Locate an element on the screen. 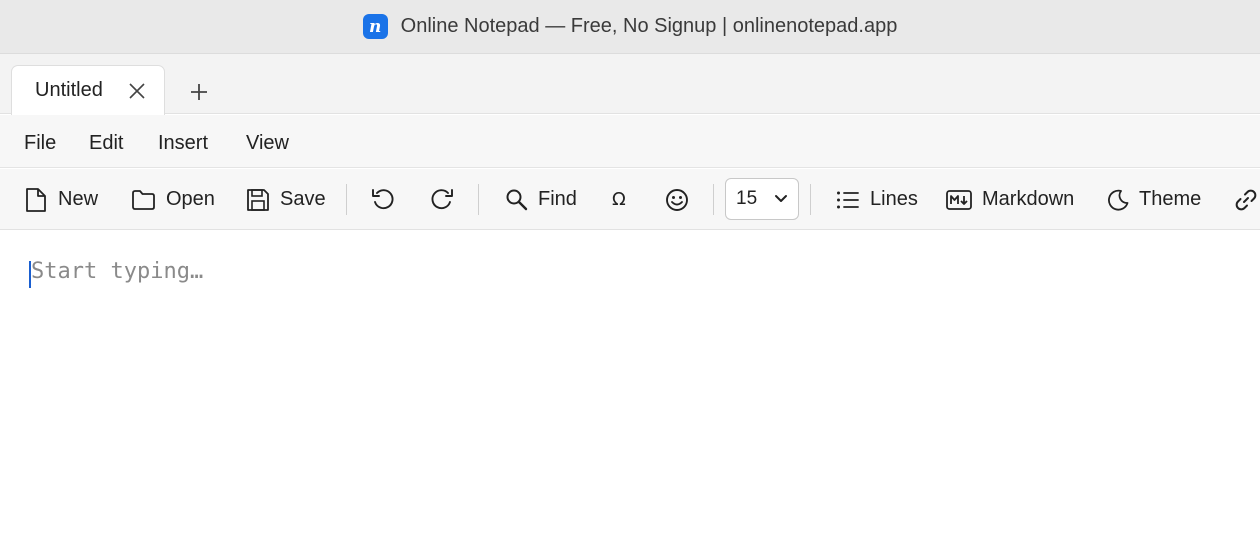 The height and width of the screenshot is (540, 1260). share-link-button is located at coordinates (1246, 199).